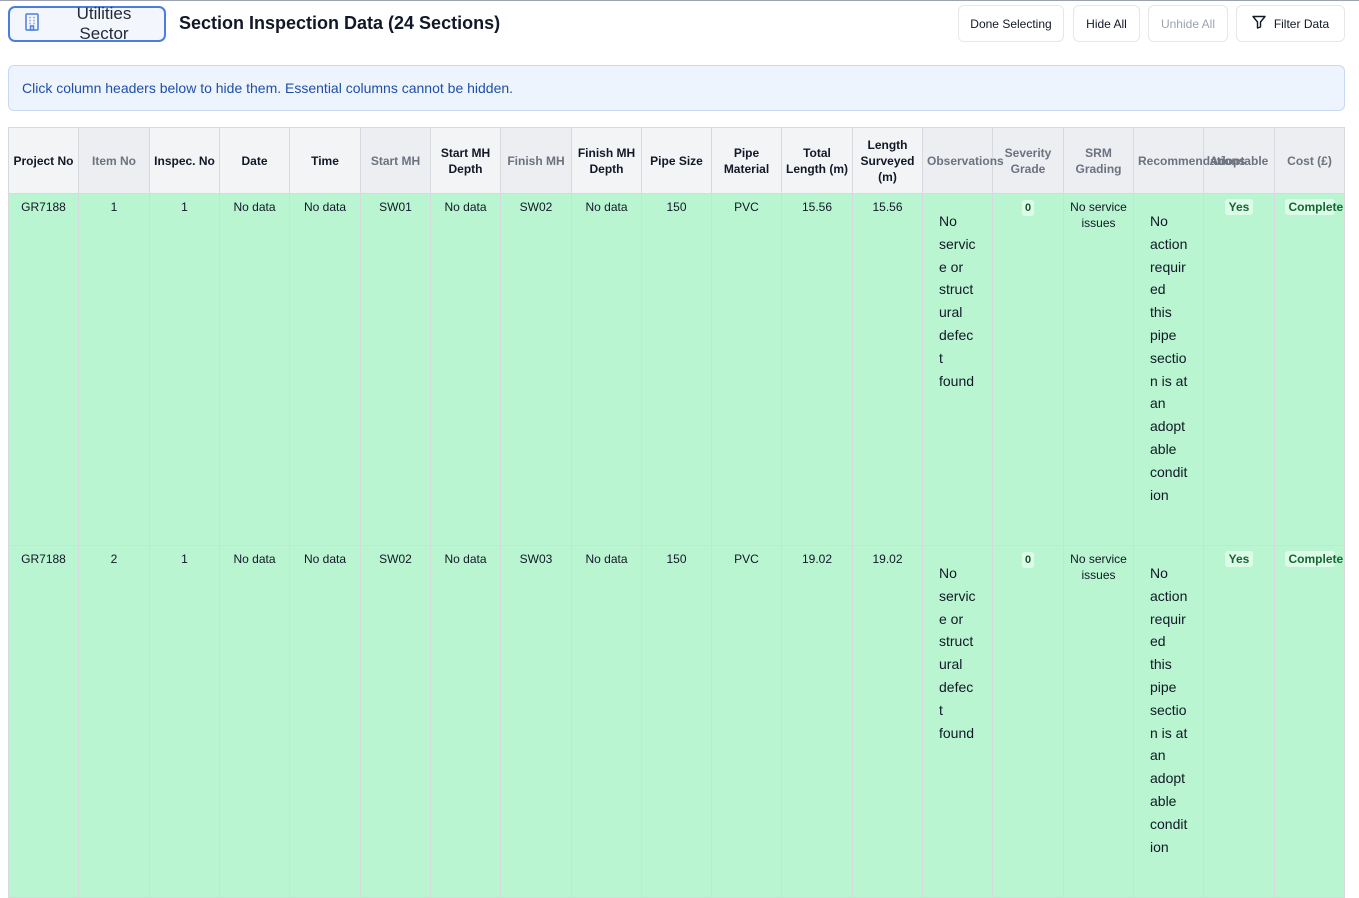  I want to click on done-selecting-button: Done Selecting, so click(1011, 23).